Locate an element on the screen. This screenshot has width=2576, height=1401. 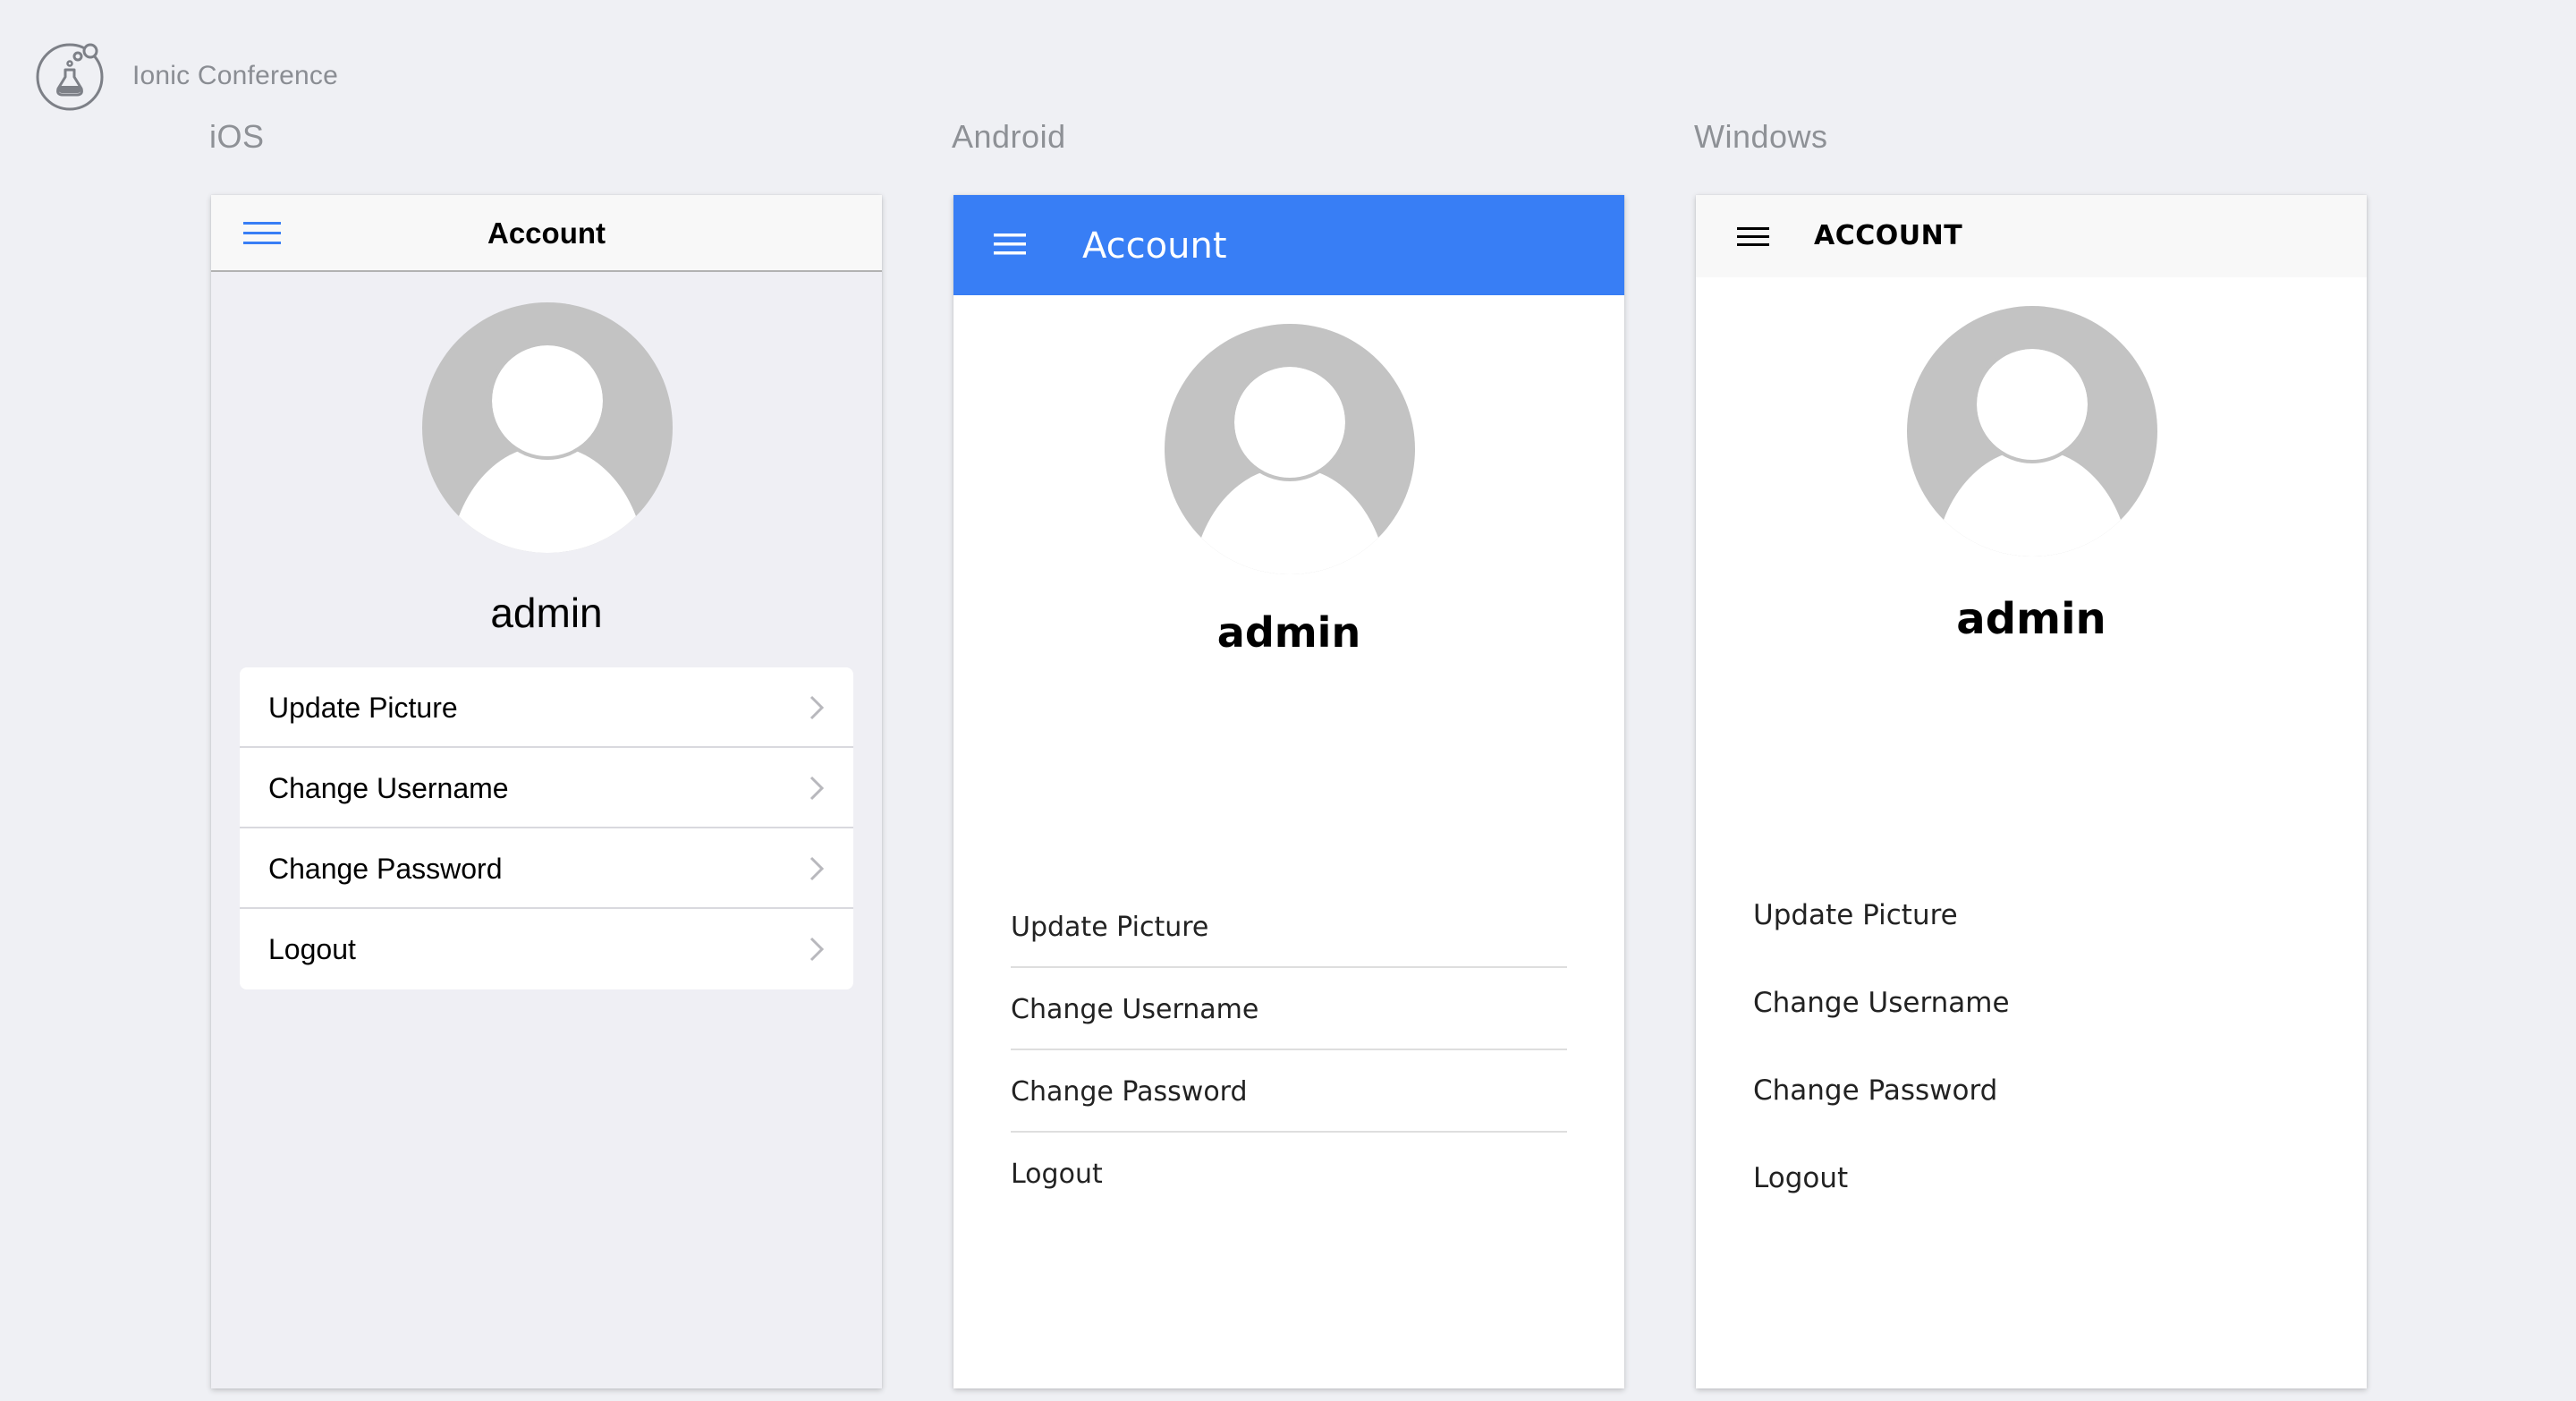
ionic-logo-icon is located at coordinates (72, 76).